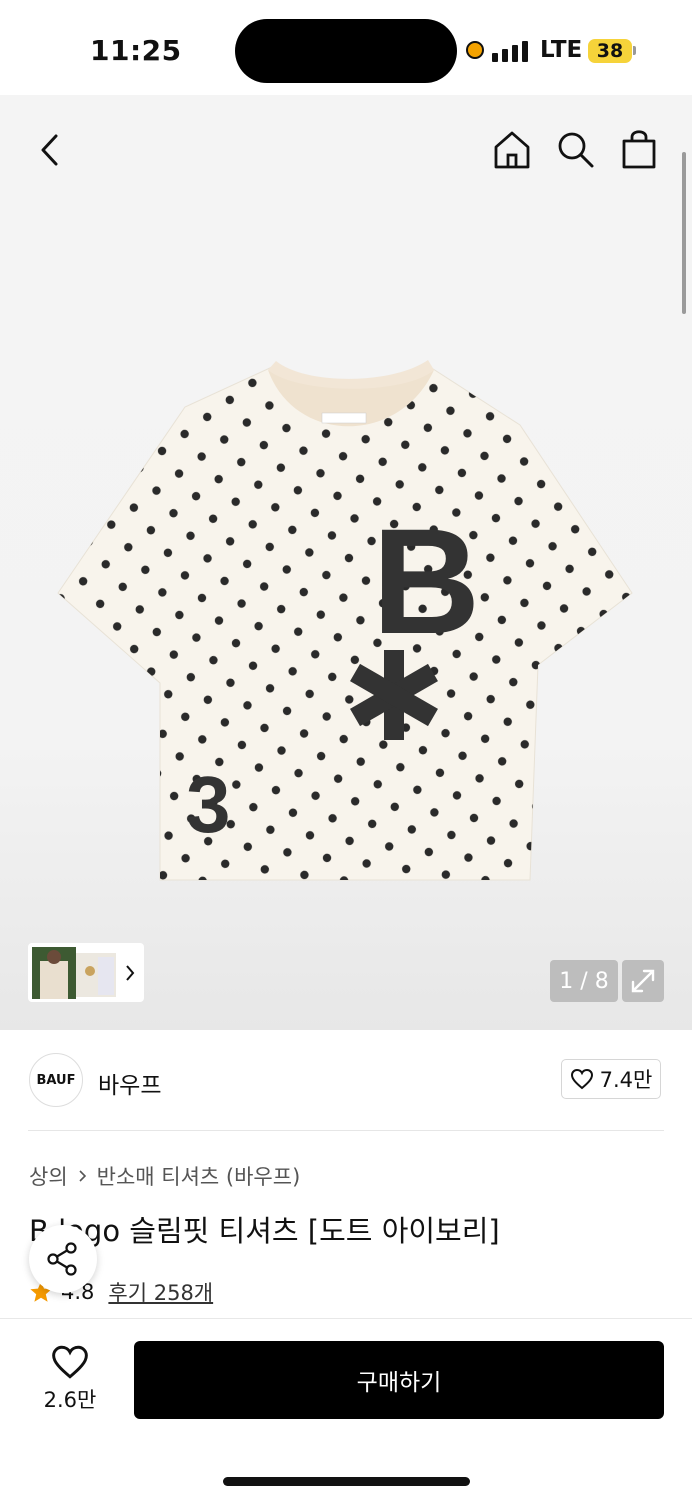 The height and width of the screenshot is (1501, 692). I want to click on signal-icon, so click(510, 51).